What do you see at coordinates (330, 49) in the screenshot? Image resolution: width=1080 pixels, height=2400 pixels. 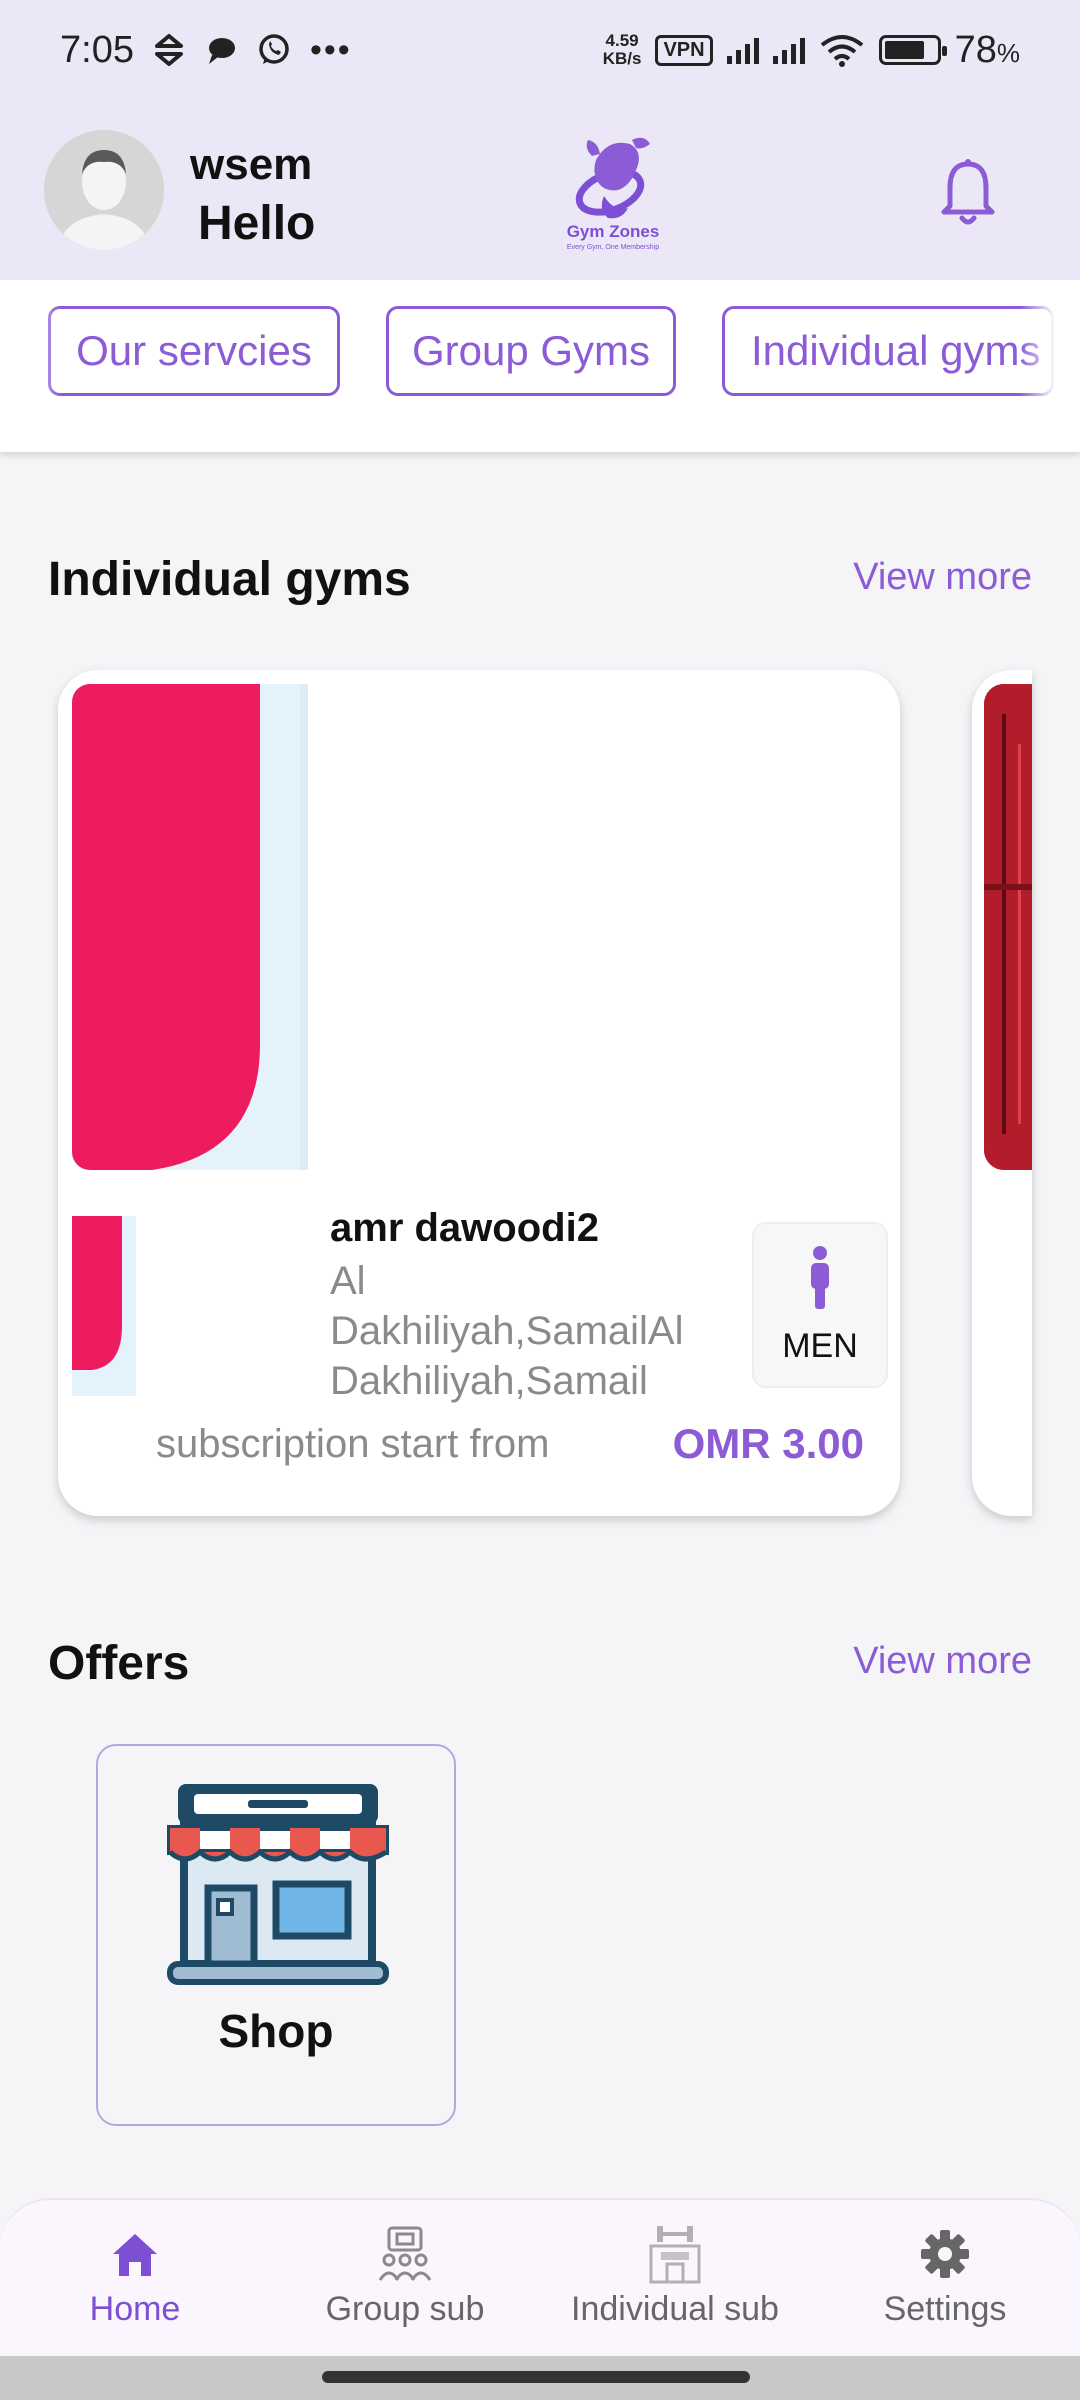 I see `more-notifications-icon: •••` at bounding box center [330, 49].